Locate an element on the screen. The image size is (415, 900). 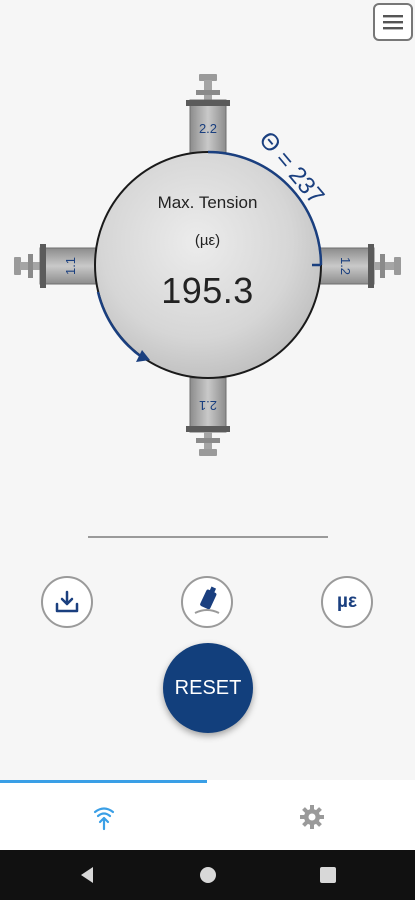
tab-settings is located at coordinates (311, 816).